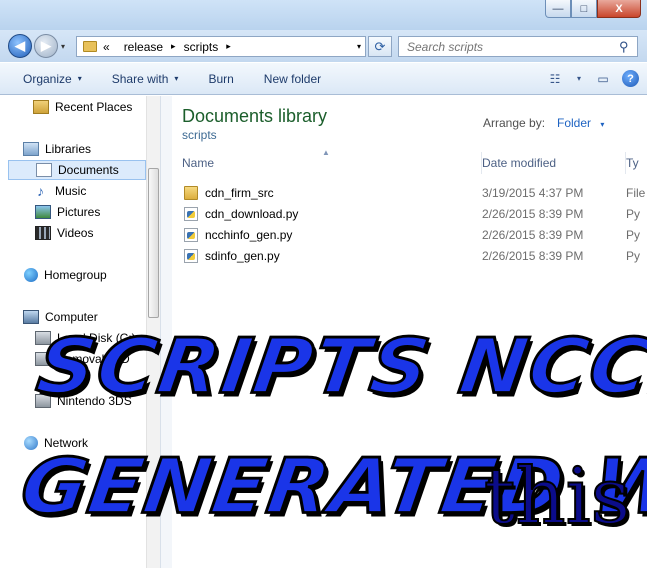  I want to click on minimize-button: —, so click(558, 9).